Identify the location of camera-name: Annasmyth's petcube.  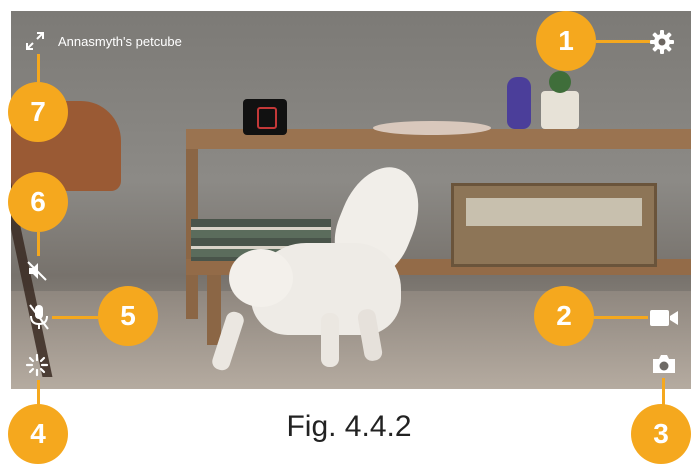
(120, 41).